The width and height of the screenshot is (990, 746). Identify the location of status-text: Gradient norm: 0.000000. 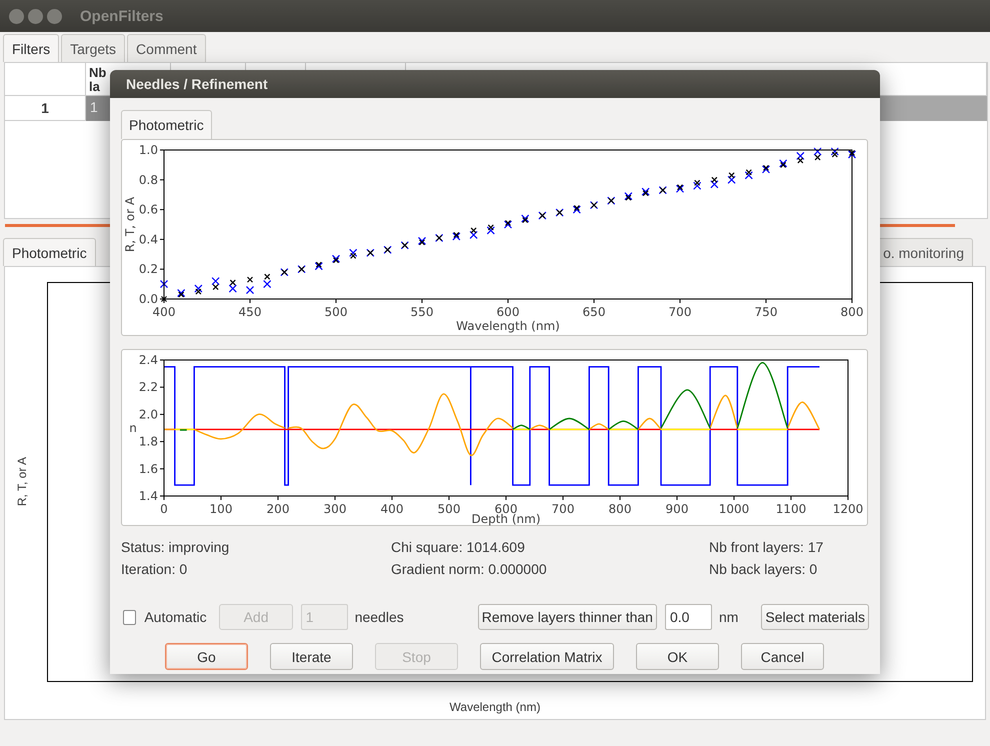
(469, 569).